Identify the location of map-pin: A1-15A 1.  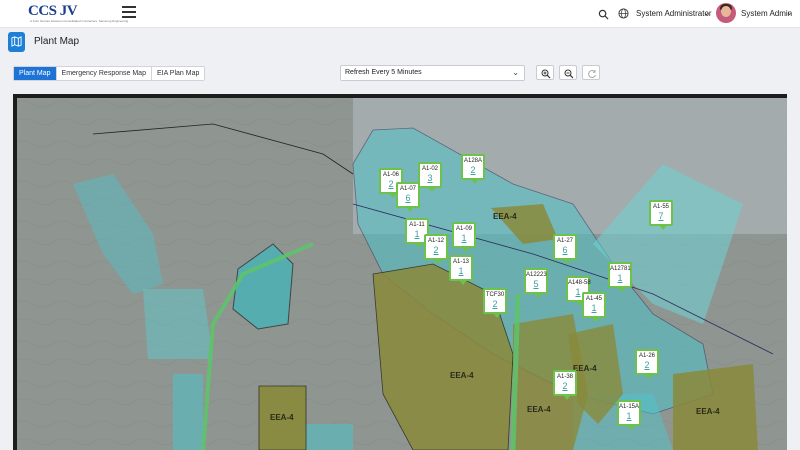
(629, 415).